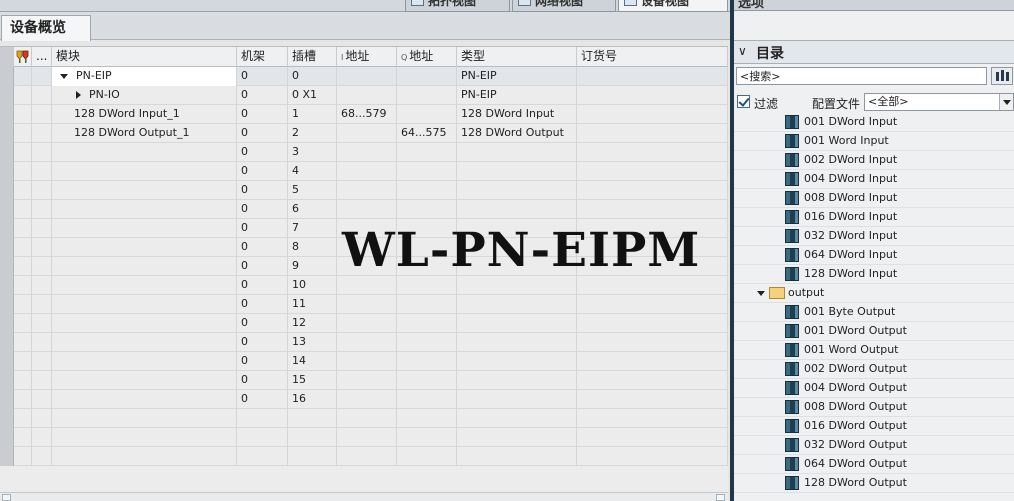 The image size is (1014, 501). Describe the element at coordinates (874, 407) in the screenshot. I see `catalog-item: 008 DWord Output` at that location.